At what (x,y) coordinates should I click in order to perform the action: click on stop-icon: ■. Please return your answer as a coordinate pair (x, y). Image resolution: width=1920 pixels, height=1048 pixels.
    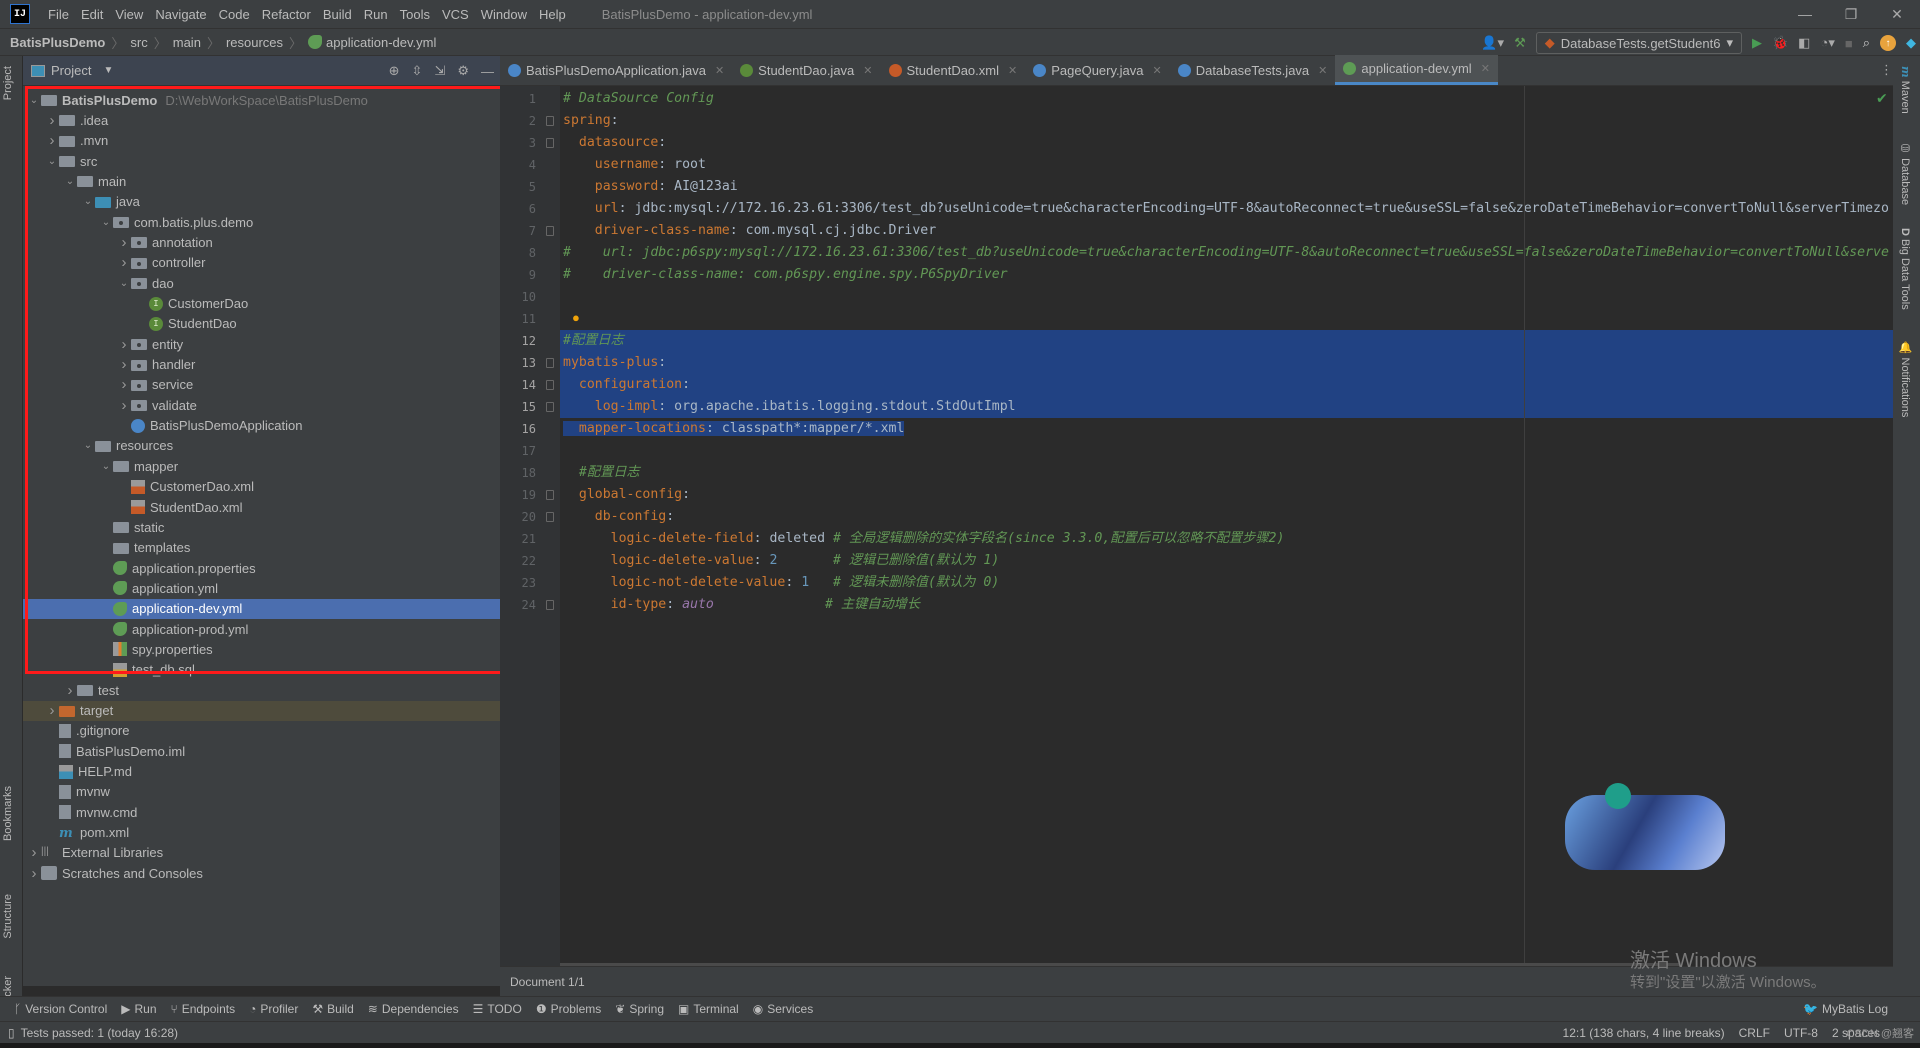
    Looking at the image, I should click on (1849, 43).